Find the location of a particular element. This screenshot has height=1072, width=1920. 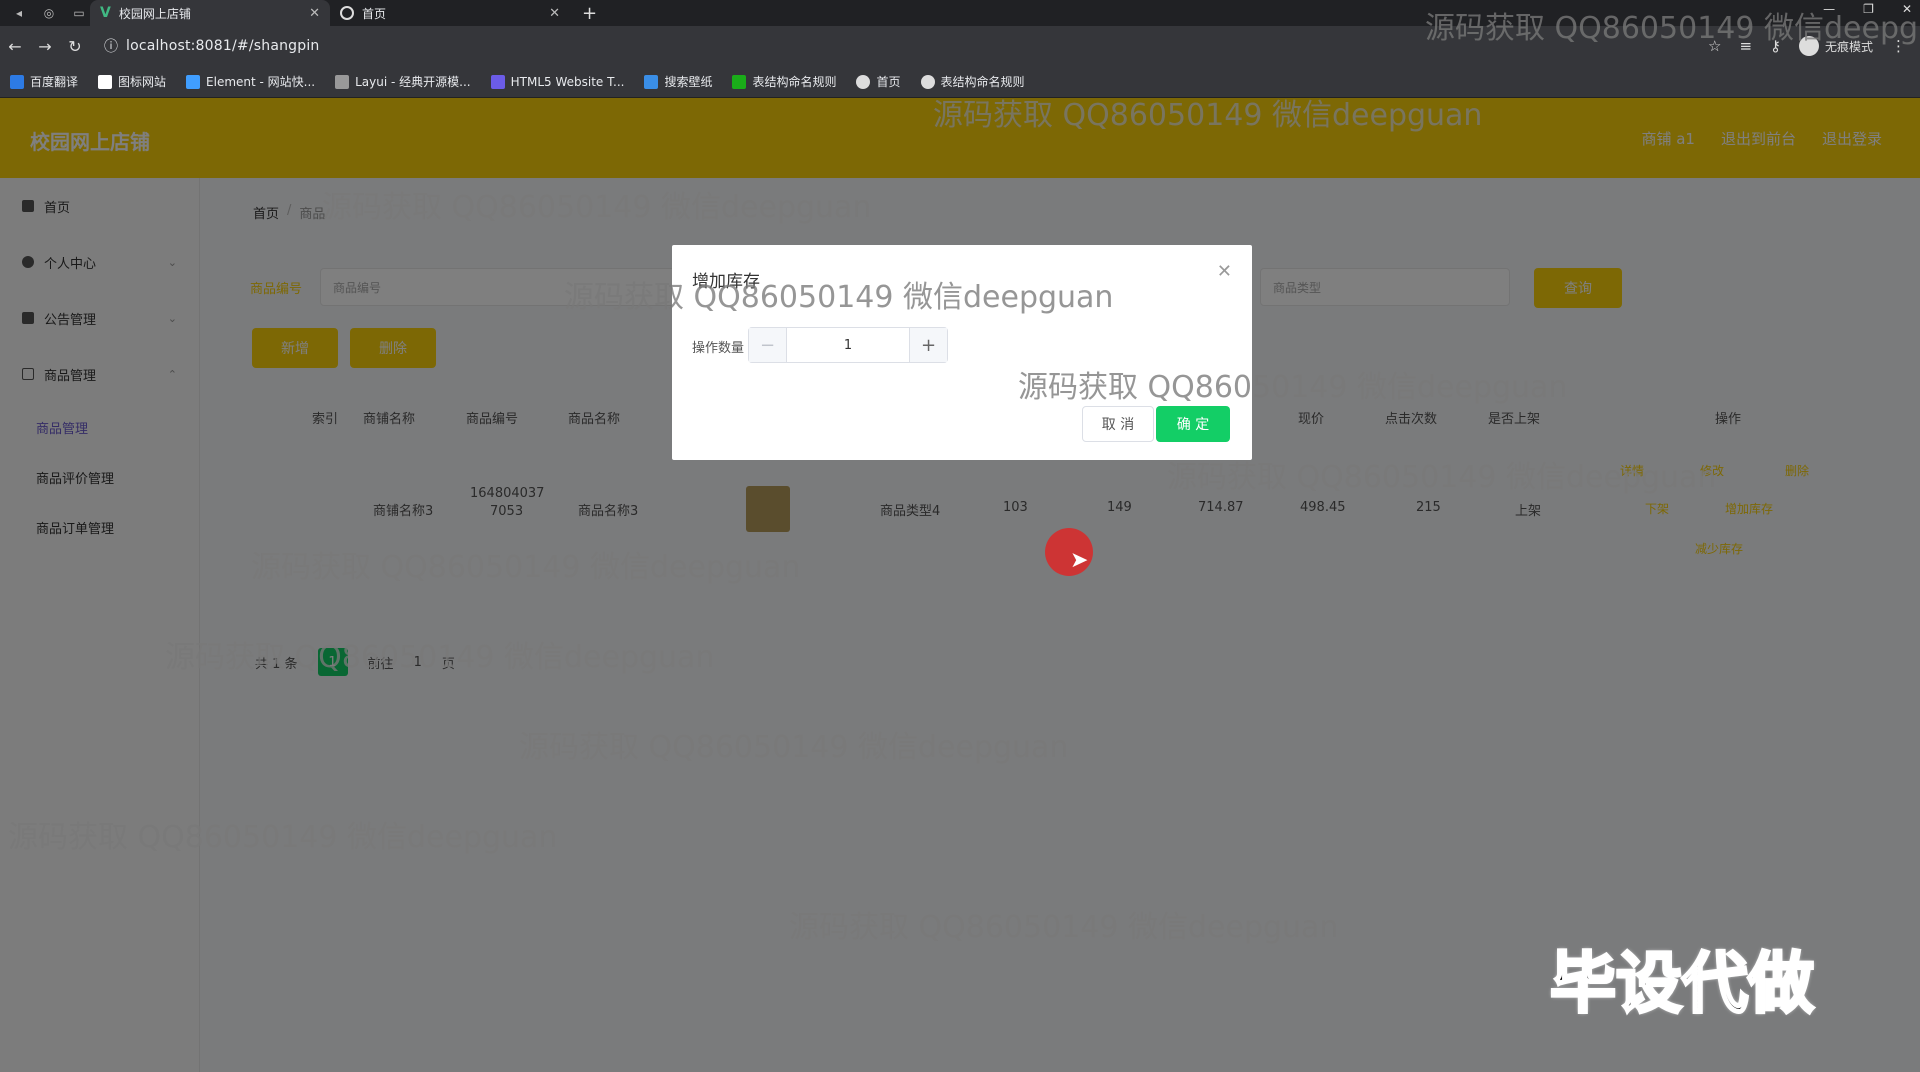

confirm-button: 确 定 is located at coordinates (1193, 424).